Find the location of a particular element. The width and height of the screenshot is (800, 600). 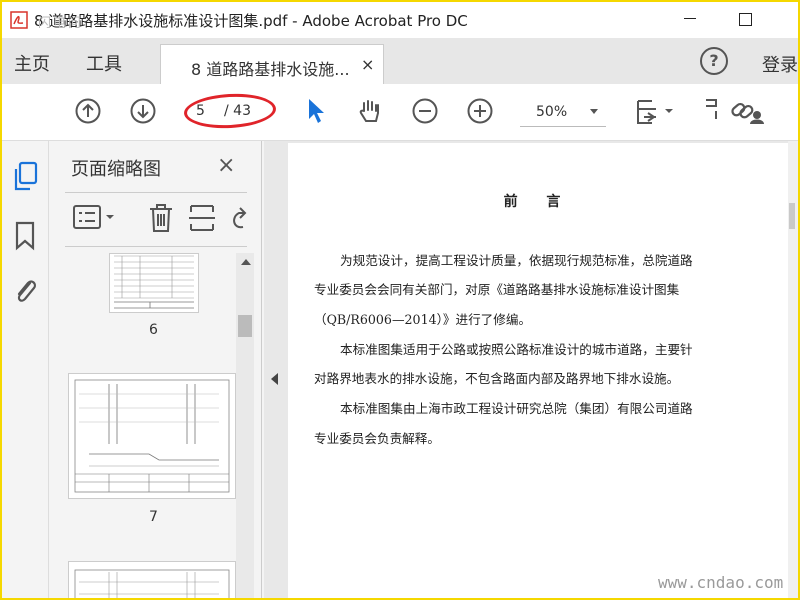

rotate-icon is located at coordinates (238, 218).